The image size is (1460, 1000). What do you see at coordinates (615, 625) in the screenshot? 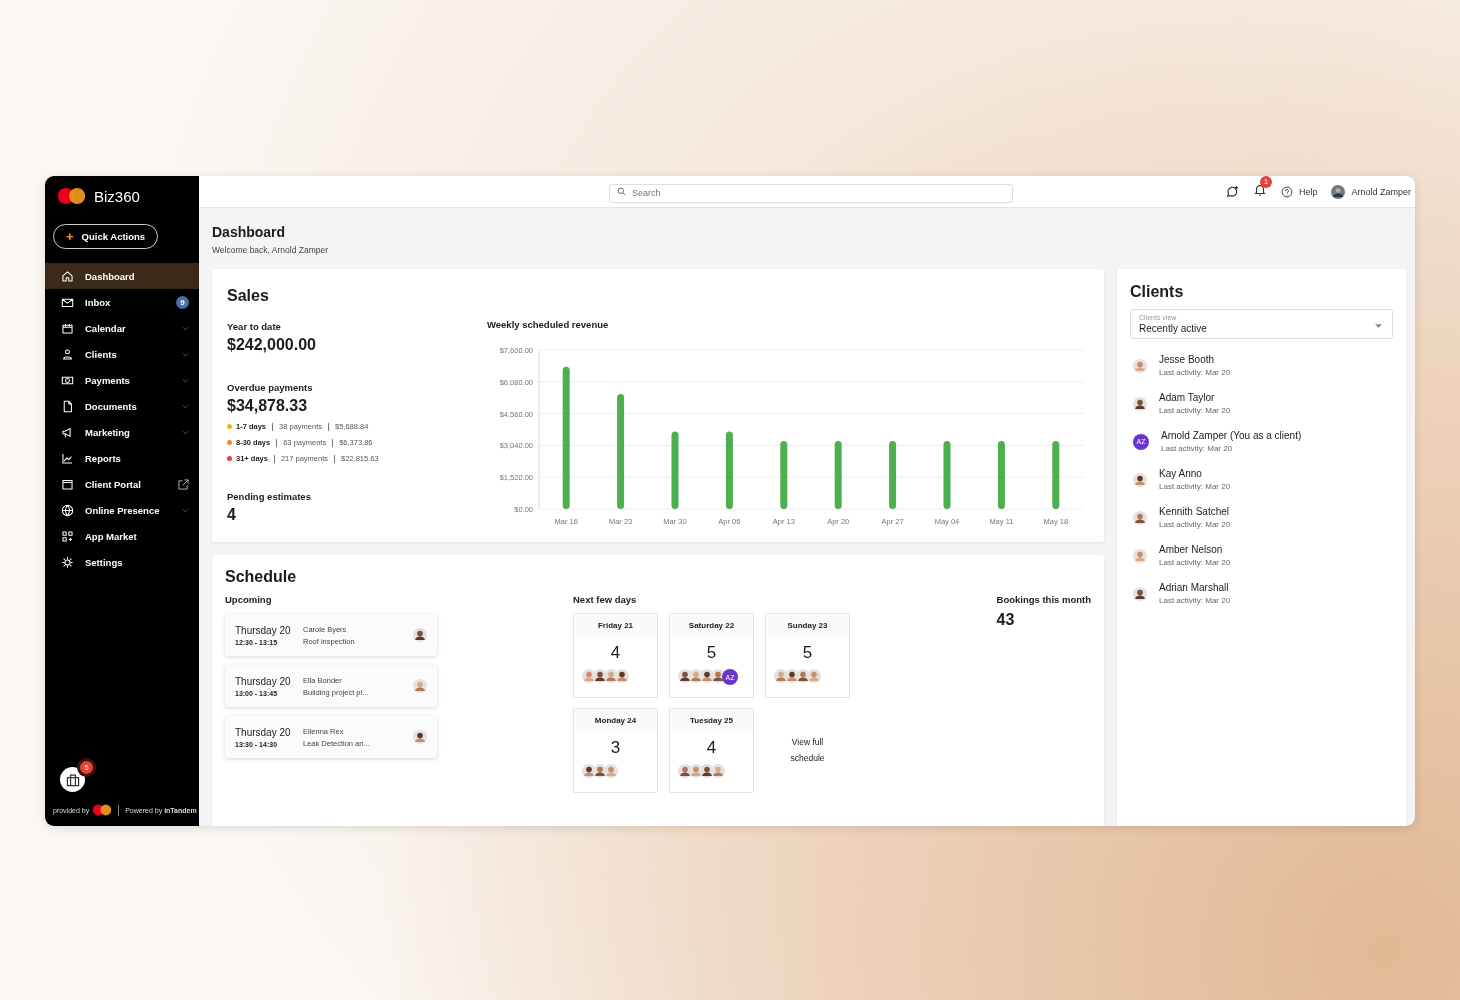
I see `day-label: Friday 21` at bounding box center [615, 625].